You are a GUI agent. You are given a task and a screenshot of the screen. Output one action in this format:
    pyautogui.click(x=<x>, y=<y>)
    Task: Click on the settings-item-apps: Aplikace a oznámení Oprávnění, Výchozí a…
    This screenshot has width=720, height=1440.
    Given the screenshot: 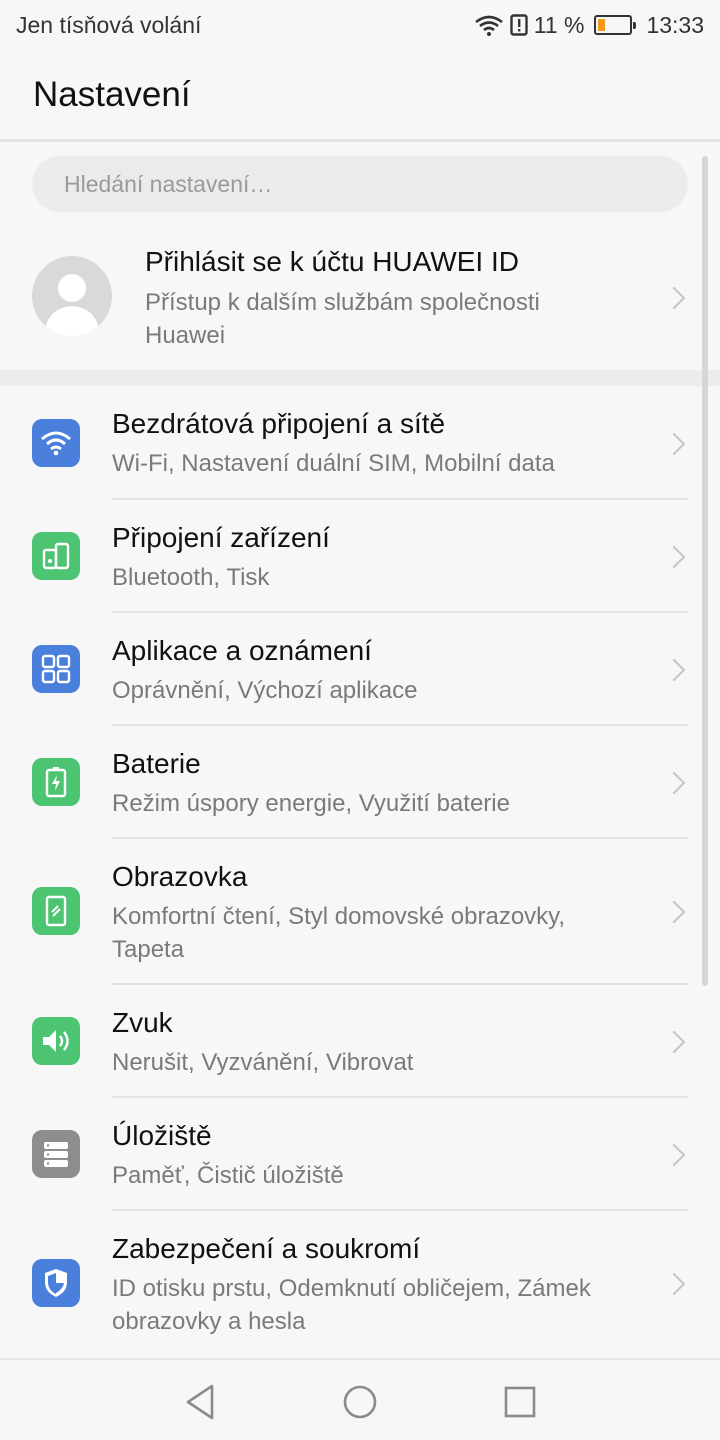 What is the action you would take?
    pyautogui.click(x=360, y=669)
    